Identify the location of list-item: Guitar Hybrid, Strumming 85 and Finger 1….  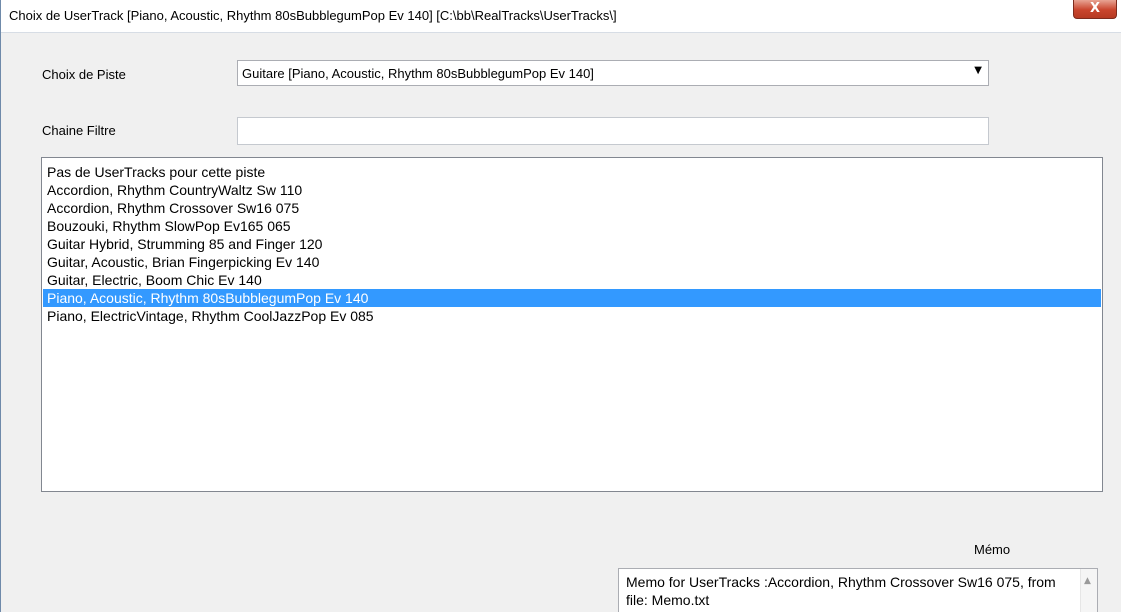
(572, 244).